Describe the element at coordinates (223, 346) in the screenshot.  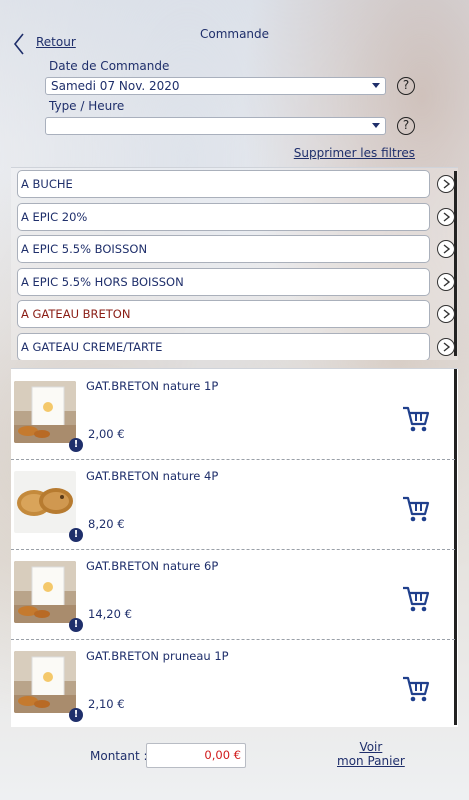
I see `category-label: A GATEAU CREME/TARTE` at that location.